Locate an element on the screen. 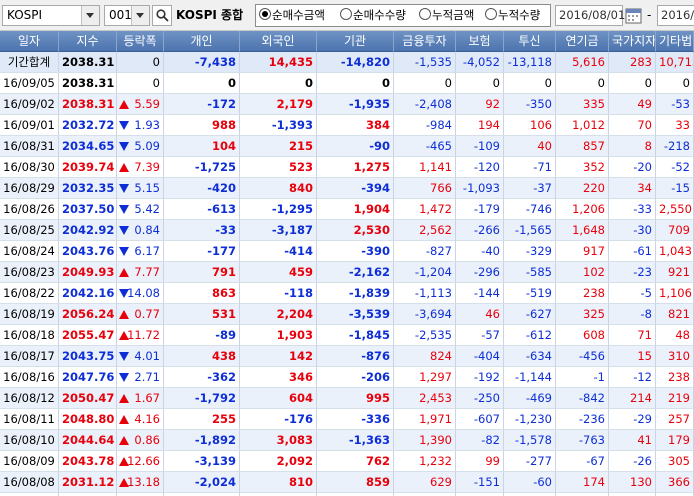 Image resolution: width=694 pixels, height=496 pixels. cell-investment-trust: -60 is located at coordinates (530, 482).